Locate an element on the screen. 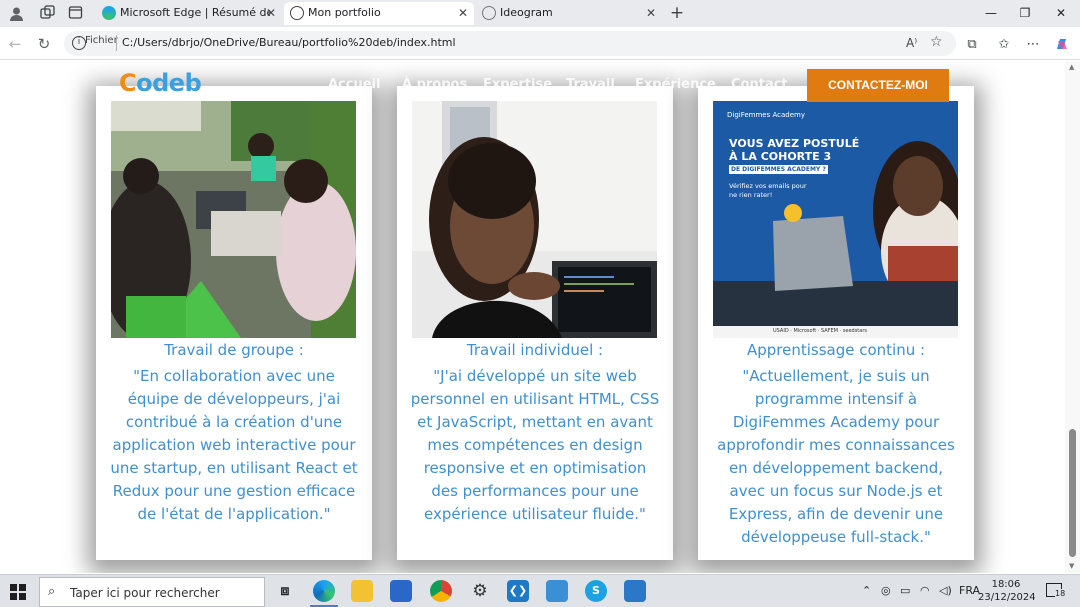 This screenshot has width=1080, height=607. tab-portfolio: Mon portfolio ✕ is located at coordinates (379, 13).